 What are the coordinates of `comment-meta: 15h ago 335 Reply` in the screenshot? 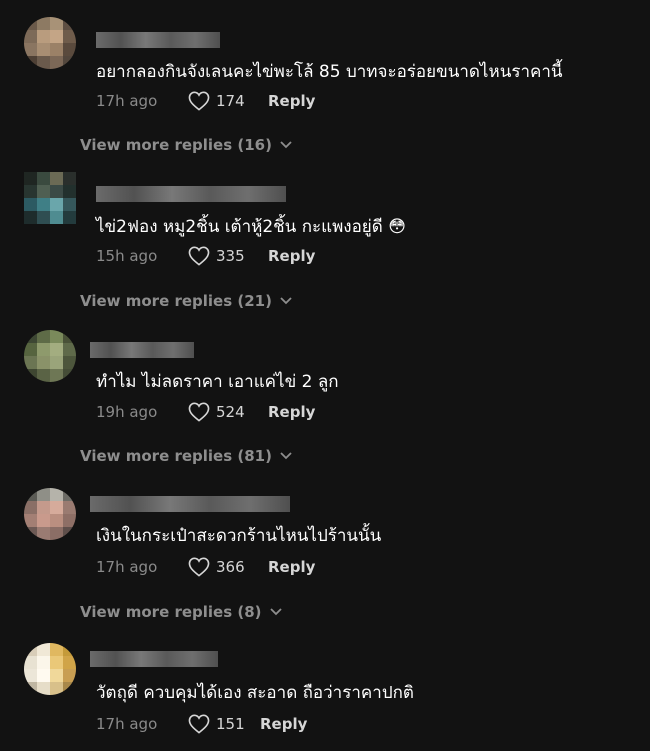 It's located at (205, 256).